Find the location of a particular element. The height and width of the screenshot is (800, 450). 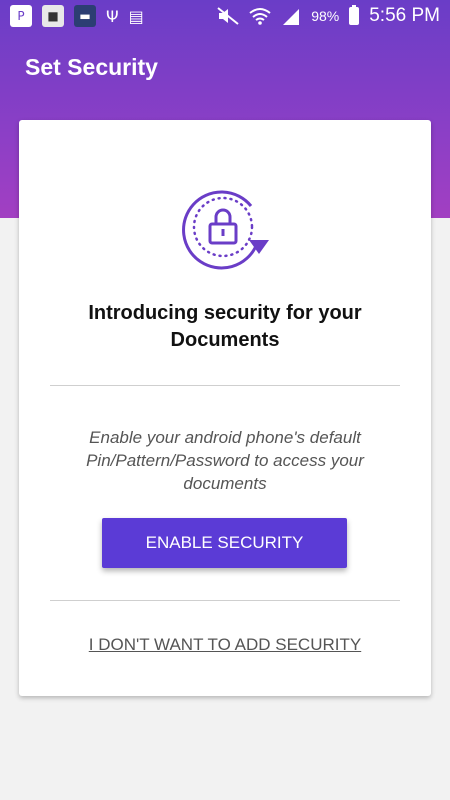

battery-icon is located at coordinates (354, 15).